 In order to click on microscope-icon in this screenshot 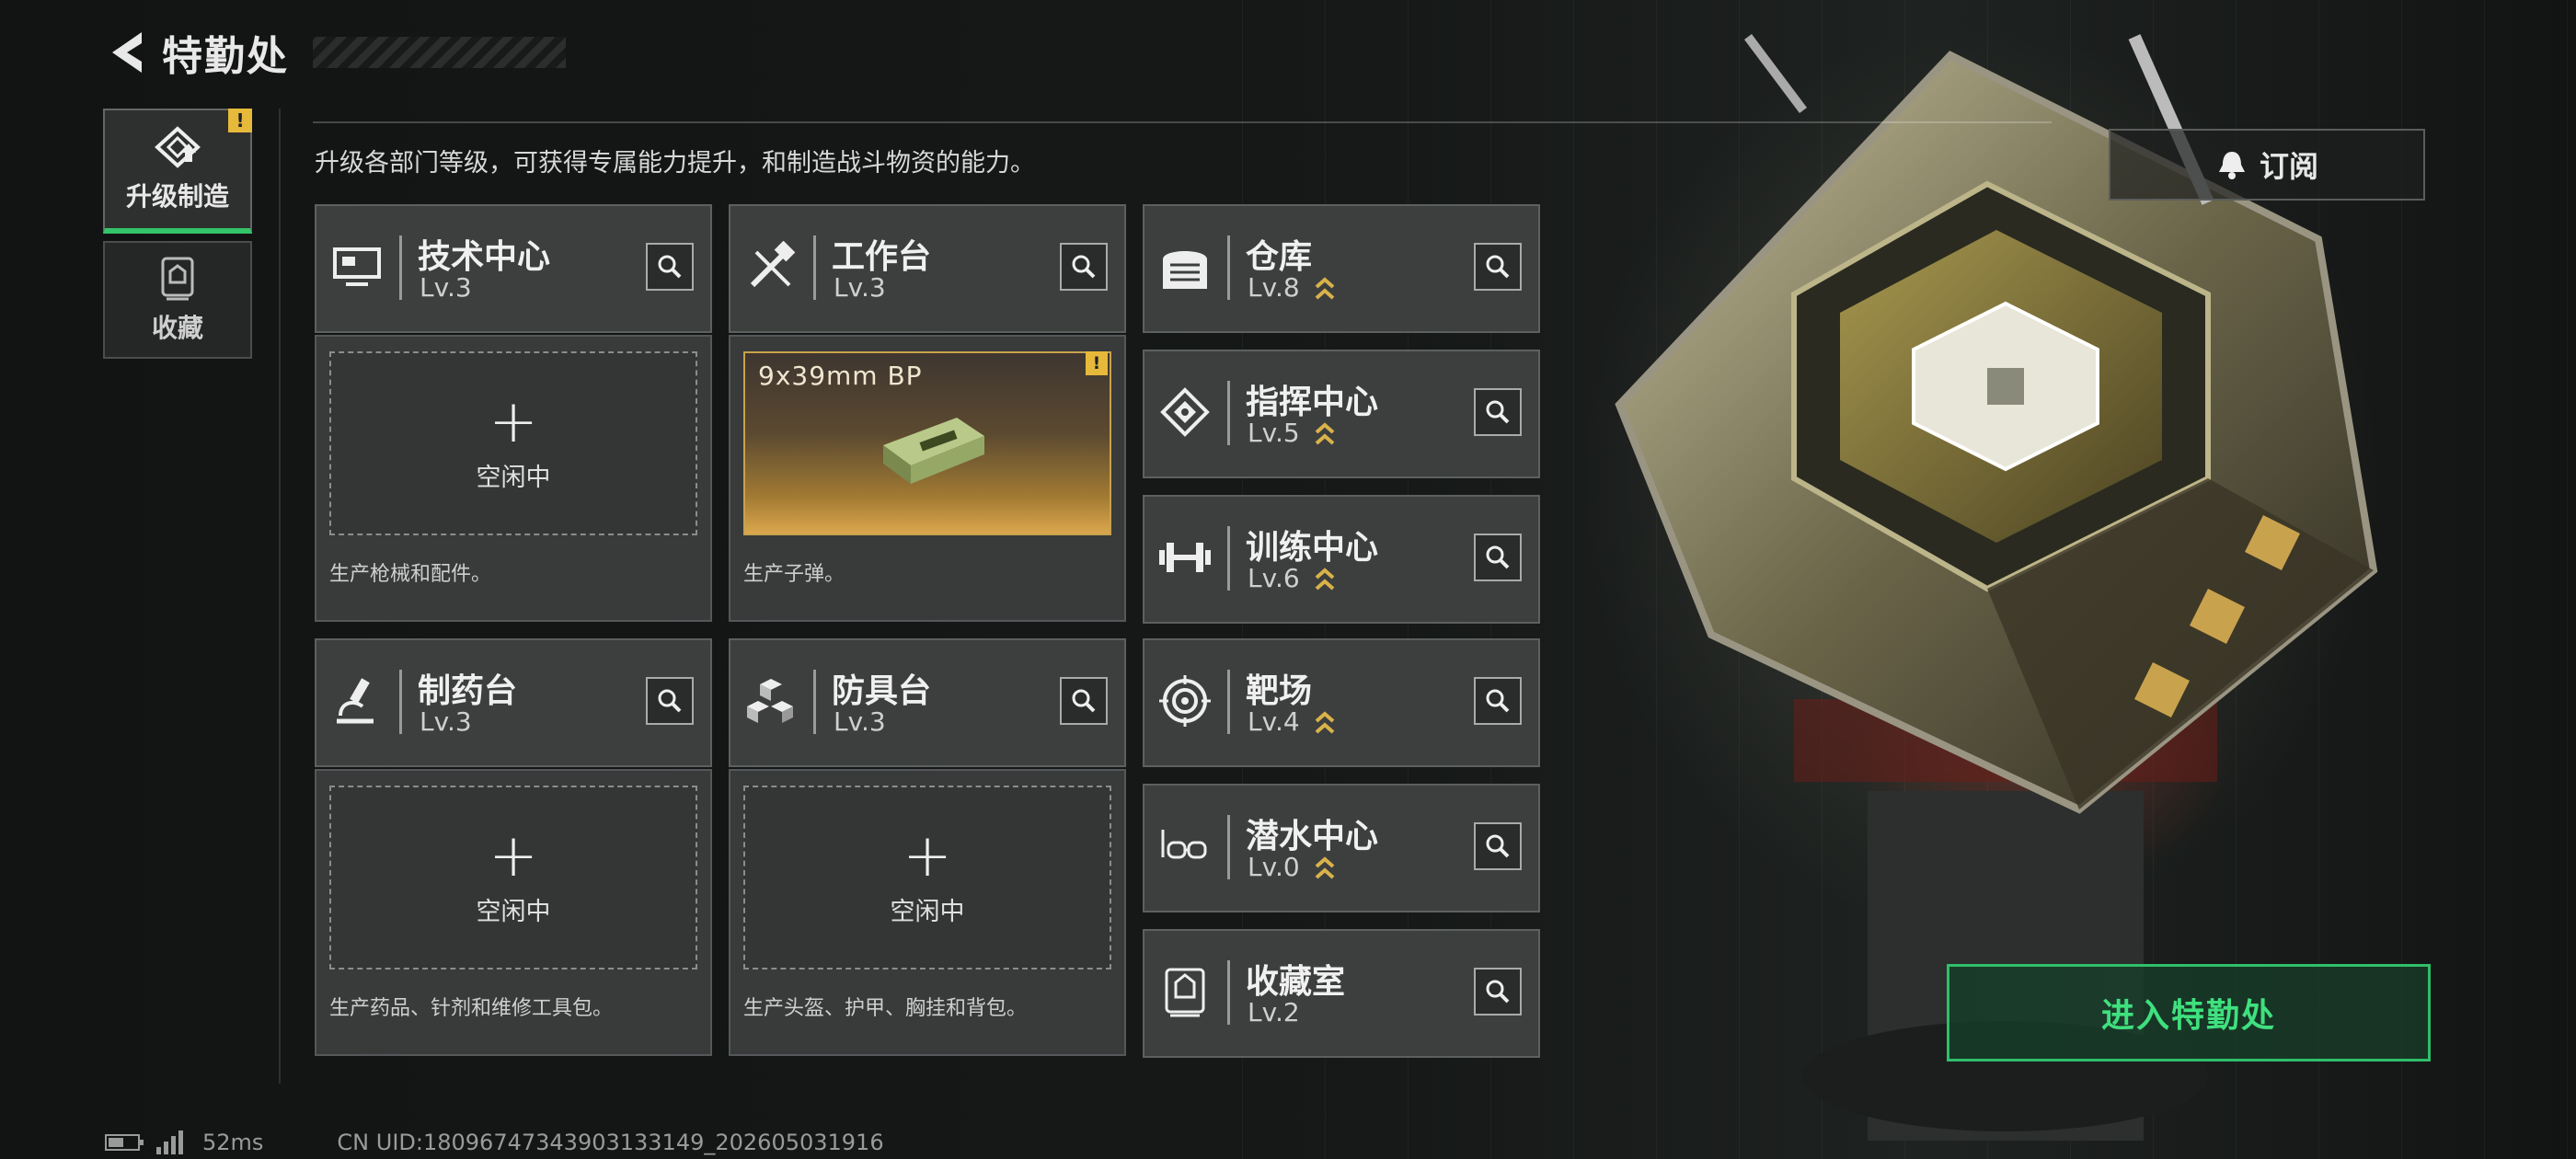, I will do `click(357, 701)`.